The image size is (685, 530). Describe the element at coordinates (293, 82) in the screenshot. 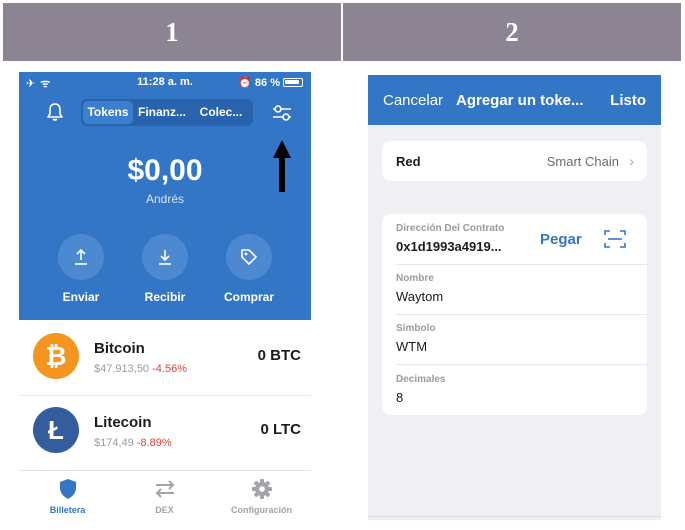

I see `battery-icon` at that location.